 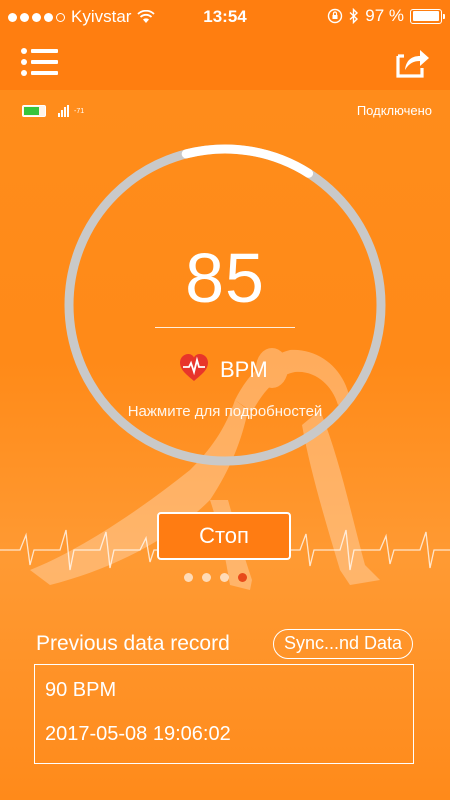 I want to click on page-indicator, so click(x=215, y=577).